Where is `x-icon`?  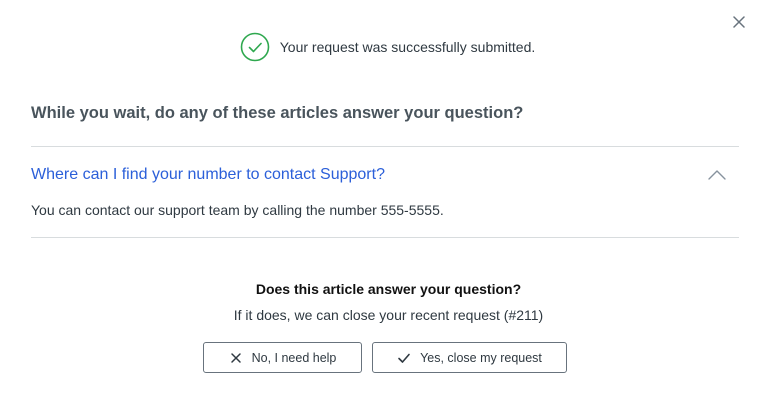
x-icon is located at coordinates (236, 358).